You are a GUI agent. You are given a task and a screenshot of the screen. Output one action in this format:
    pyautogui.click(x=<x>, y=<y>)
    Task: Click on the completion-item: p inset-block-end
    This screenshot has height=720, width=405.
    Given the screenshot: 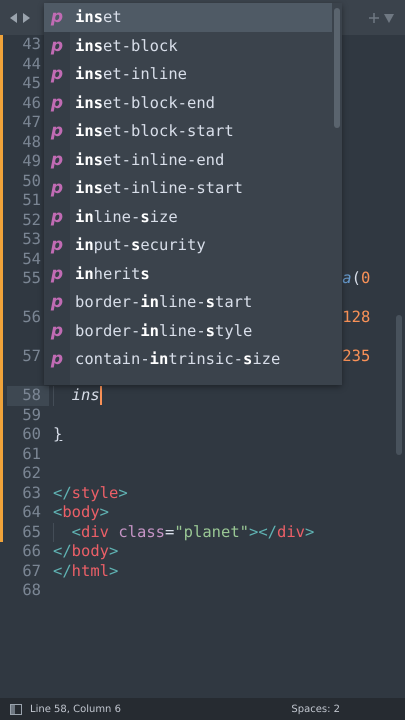 What is the action you would take?
    pyautogui.click(x=188, y=102)
    